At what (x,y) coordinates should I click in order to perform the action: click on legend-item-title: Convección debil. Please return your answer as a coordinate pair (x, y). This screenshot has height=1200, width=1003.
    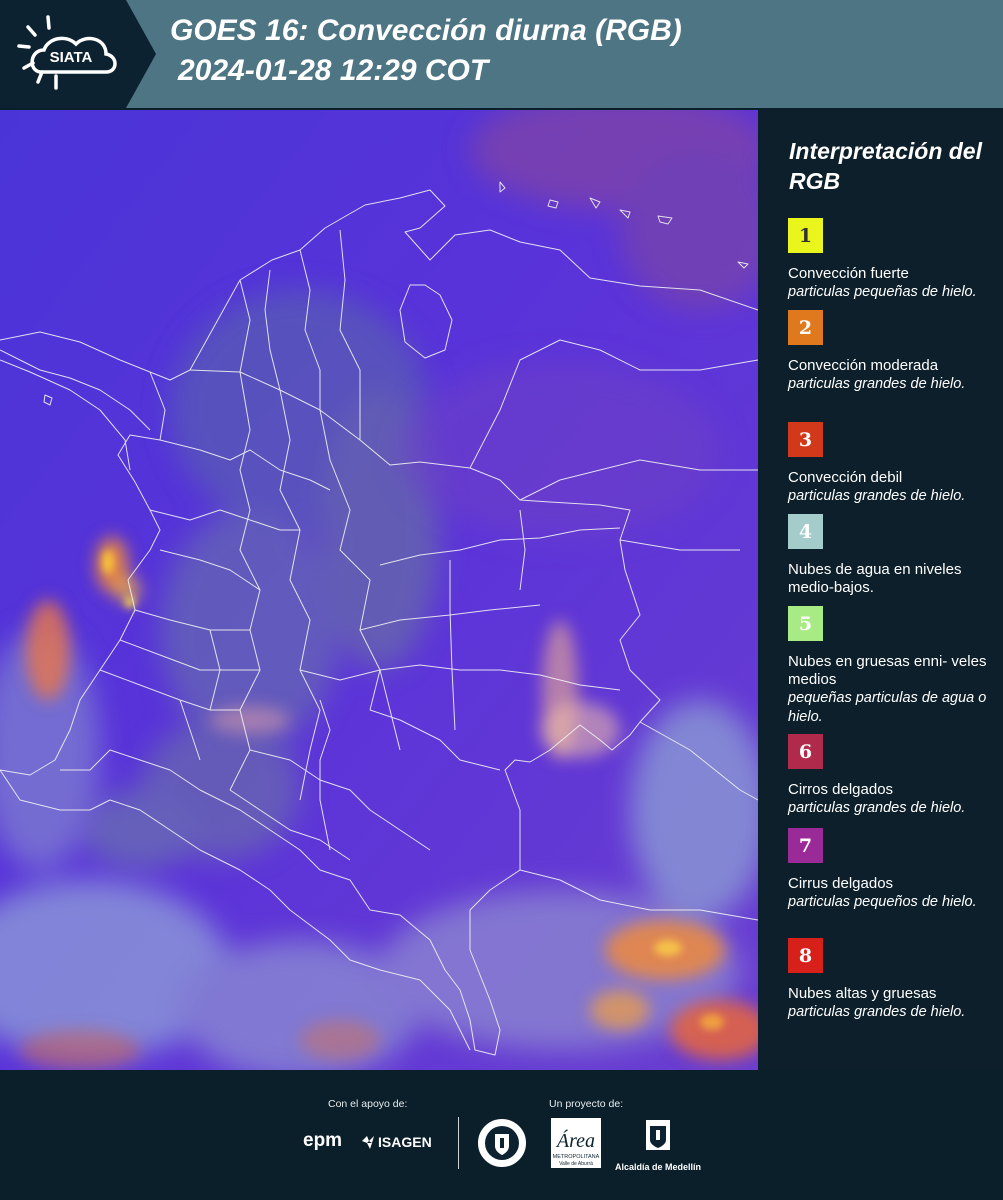
    Looking at the image, I should click on (845, 477).